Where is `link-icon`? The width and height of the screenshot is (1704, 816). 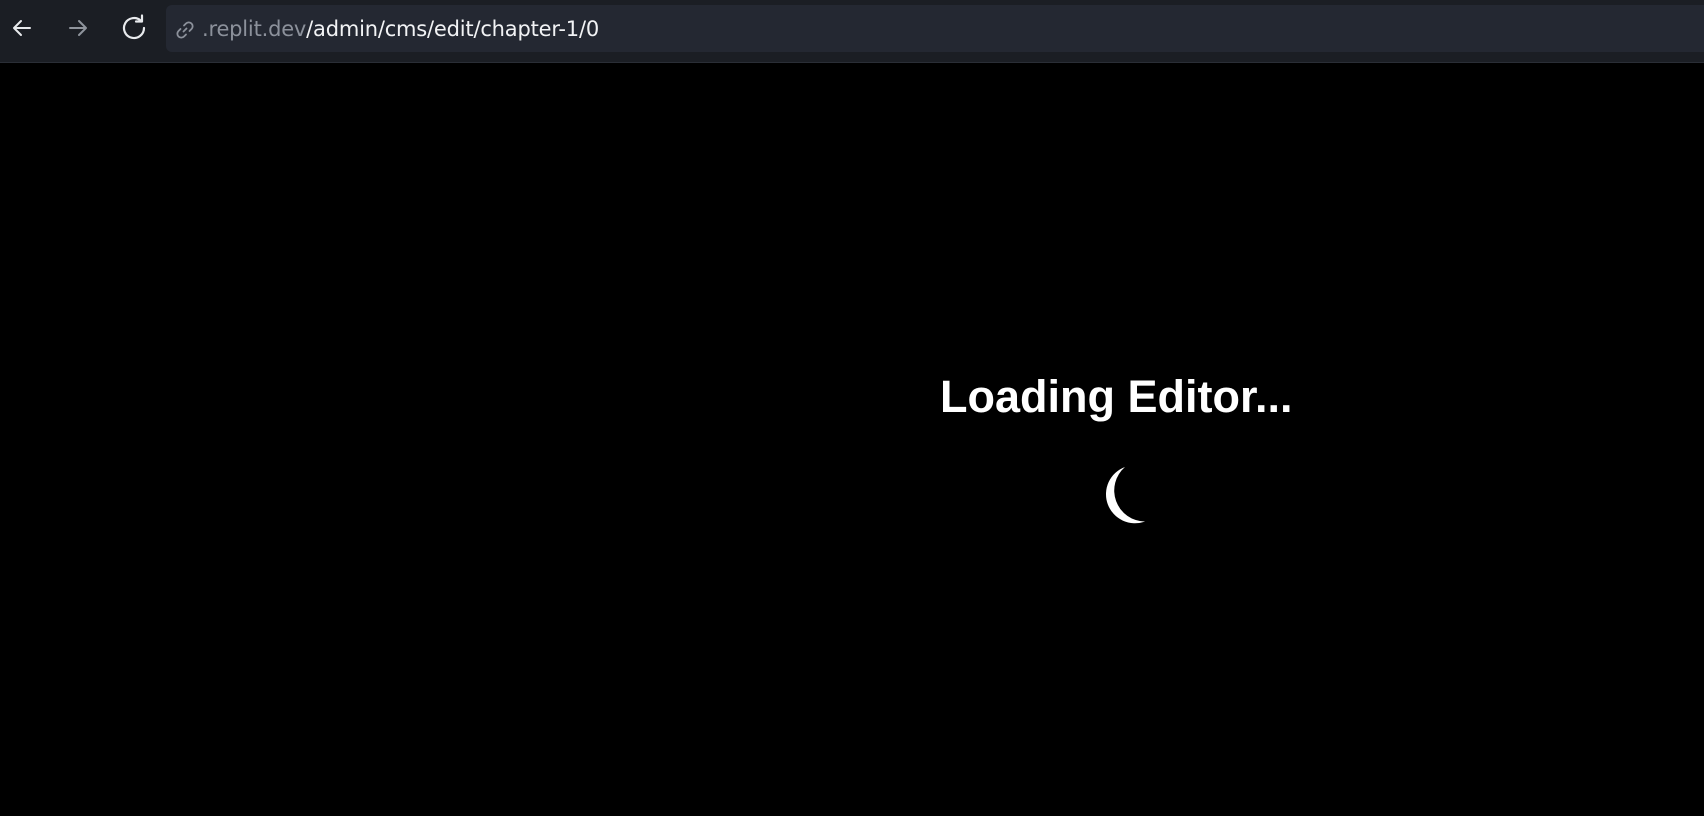 link-icon is located at coordinates (185, 30).